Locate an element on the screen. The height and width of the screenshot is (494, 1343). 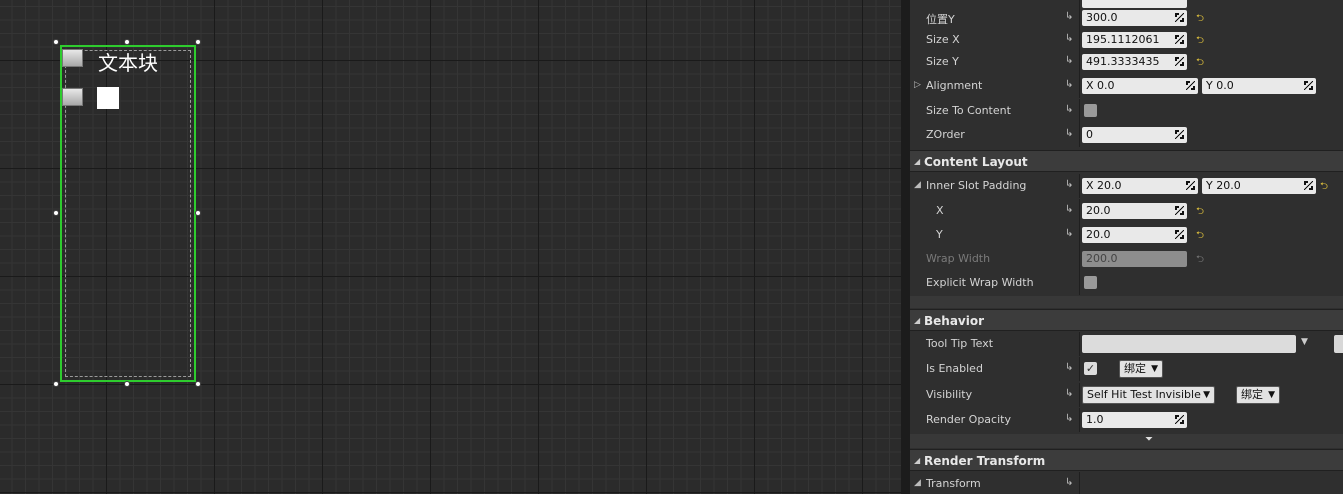
property-row-inner-slot-padding: ◢ Inner Slot Padding ↳ X 20.0 Y 20.0 ⮌ is located at coordinates (1126, 186).